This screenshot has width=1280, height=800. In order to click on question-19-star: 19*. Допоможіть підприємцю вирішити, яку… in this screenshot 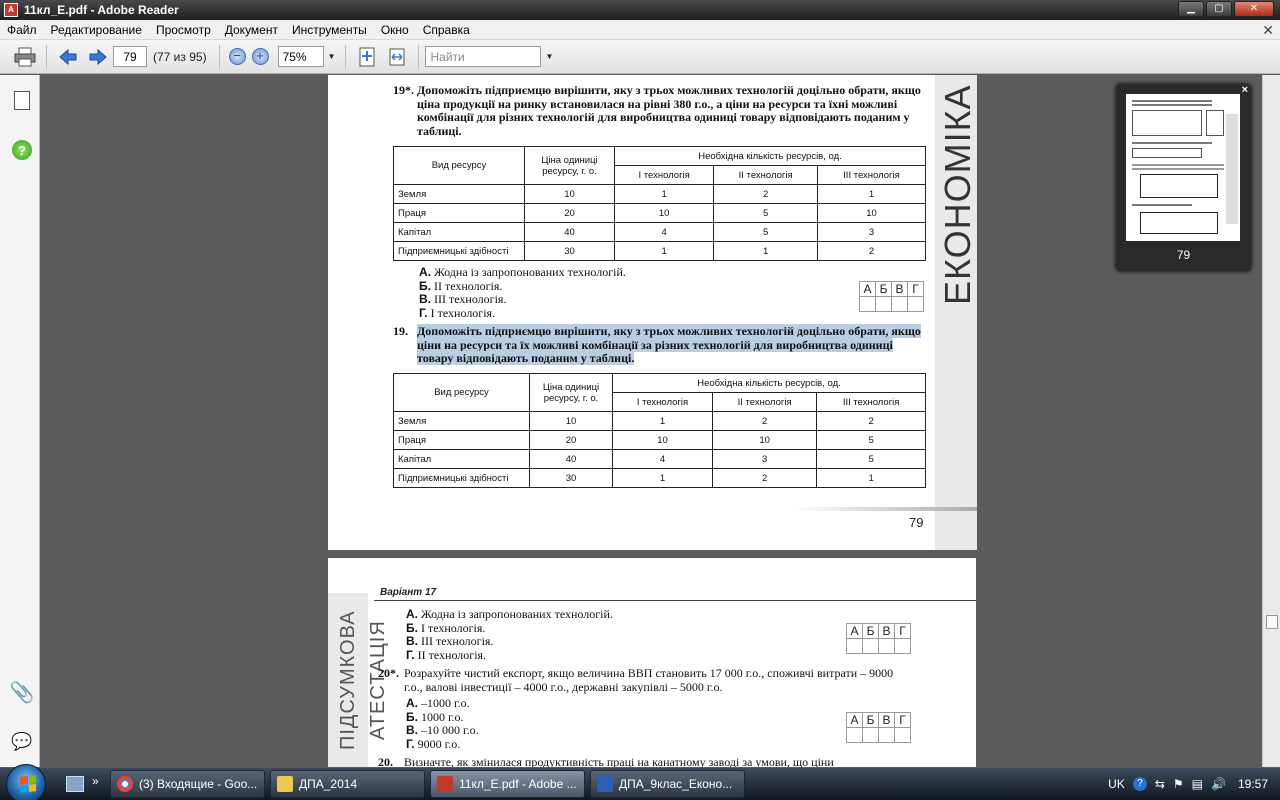, I will do `click(659, 110)`.